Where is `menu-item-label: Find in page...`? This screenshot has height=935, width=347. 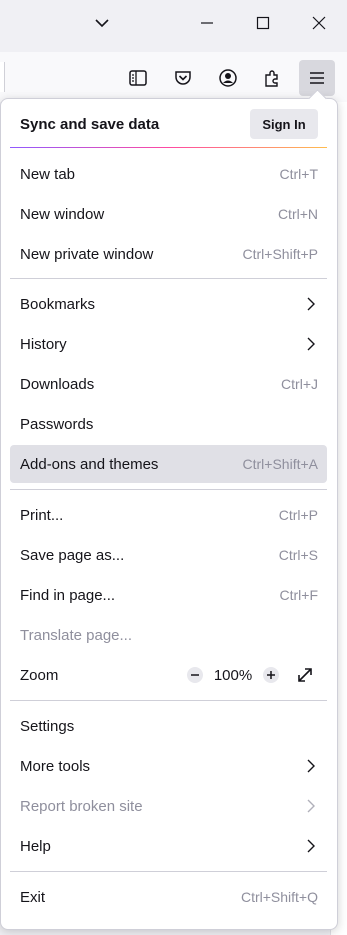 menu-item-label: Find in page... is located at coordinates (68, 595).